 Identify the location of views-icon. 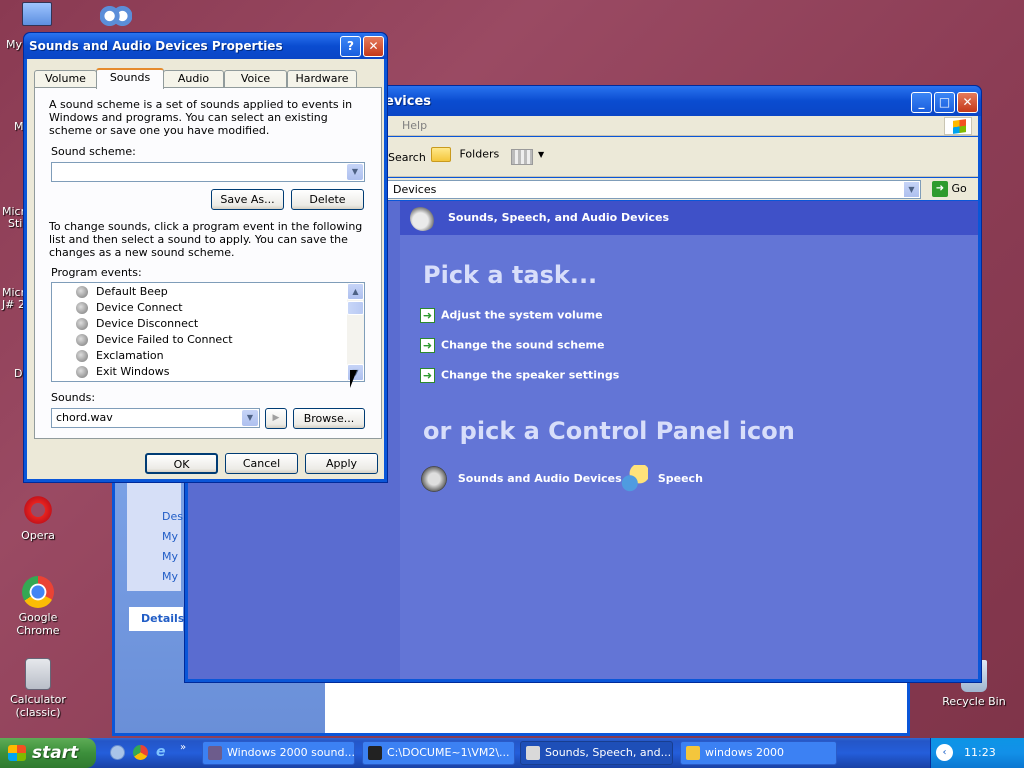
(522, 157).